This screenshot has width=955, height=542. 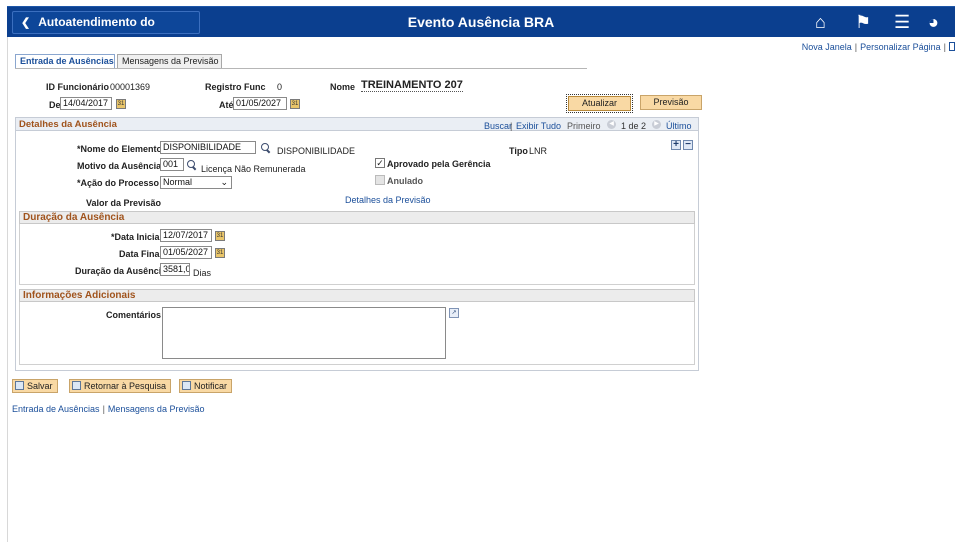 I want to click on action-label: *Ação do Processo, so click(x=118, y=183).